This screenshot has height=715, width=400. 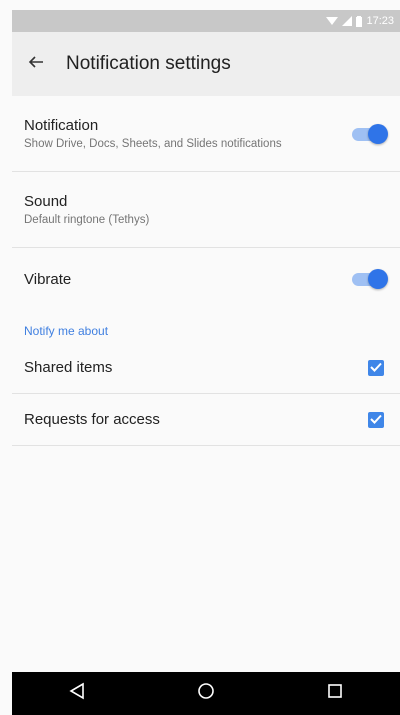 I want to click on shared-items-checkbox, so click(x=376, y=368).